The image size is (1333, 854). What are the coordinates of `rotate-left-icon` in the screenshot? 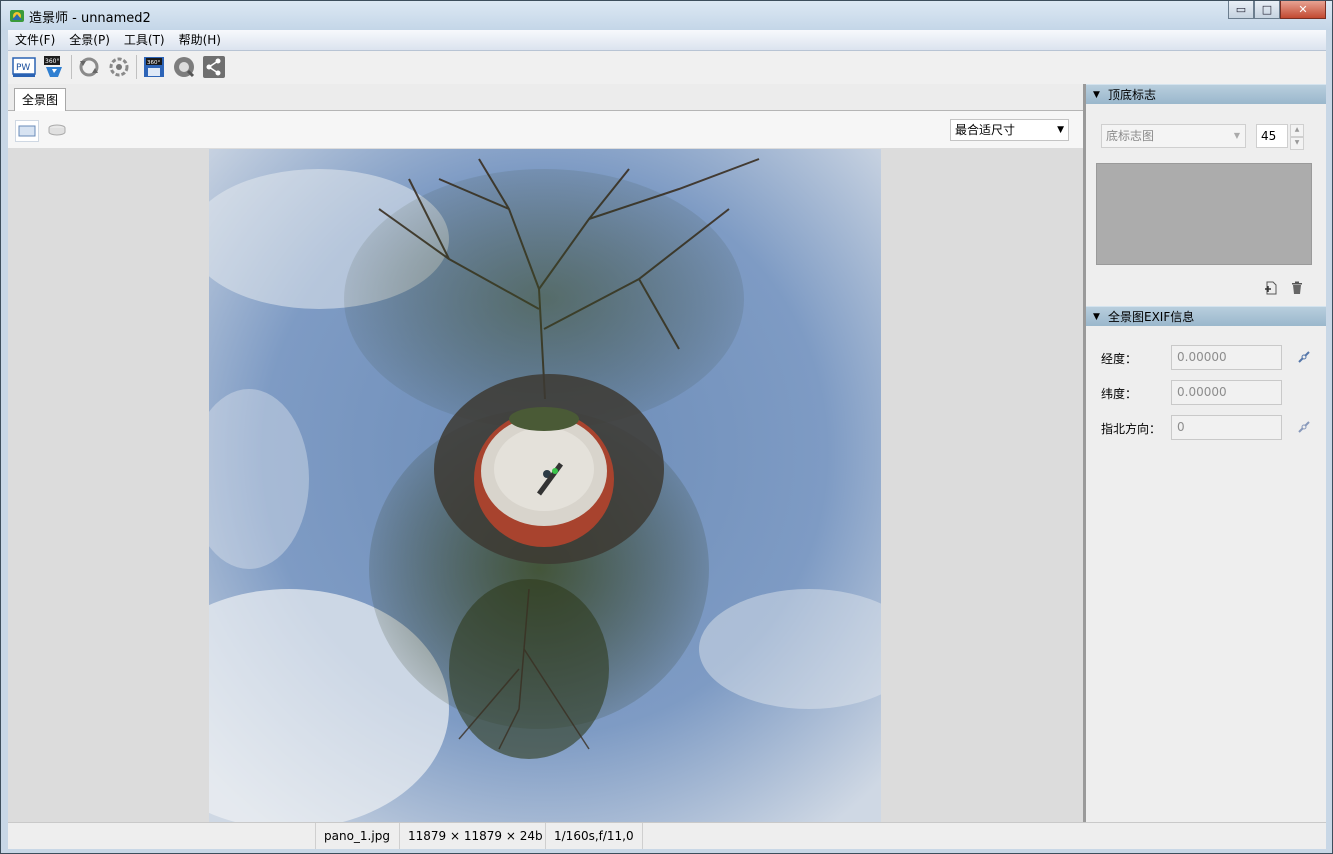 It's located at (89, 67).